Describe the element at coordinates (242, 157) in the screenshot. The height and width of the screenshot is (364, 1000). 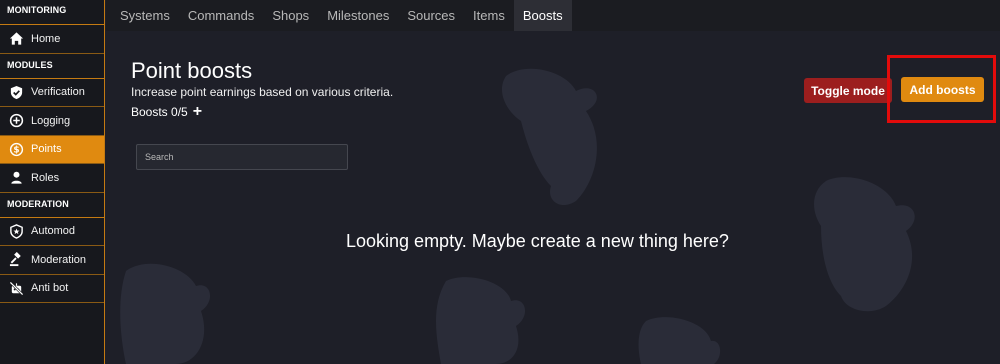
I see `search-input` at that location.